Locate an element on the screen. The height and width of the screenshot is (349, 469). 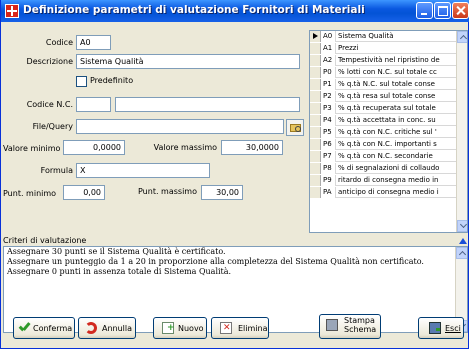
grid-cell-description: % q.tà con N.C. secondarie is located at coordinates (396, 156).